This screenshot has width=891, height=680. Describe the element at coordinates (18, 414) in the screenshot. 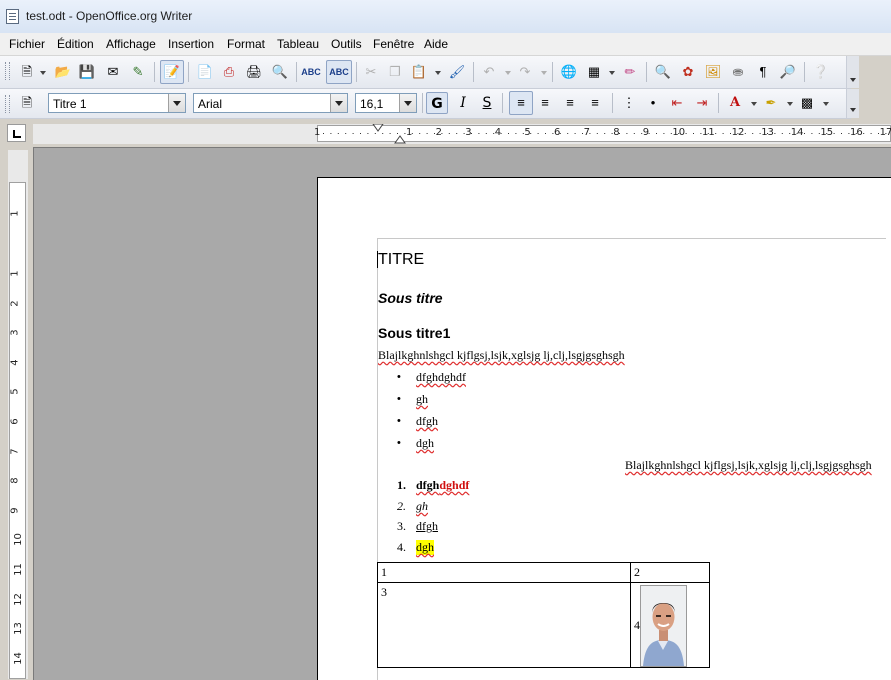

I see `vertical-ruler: 1 1 2 3 4 5 6 7 8 9 10 11 12 13 14` at that location.